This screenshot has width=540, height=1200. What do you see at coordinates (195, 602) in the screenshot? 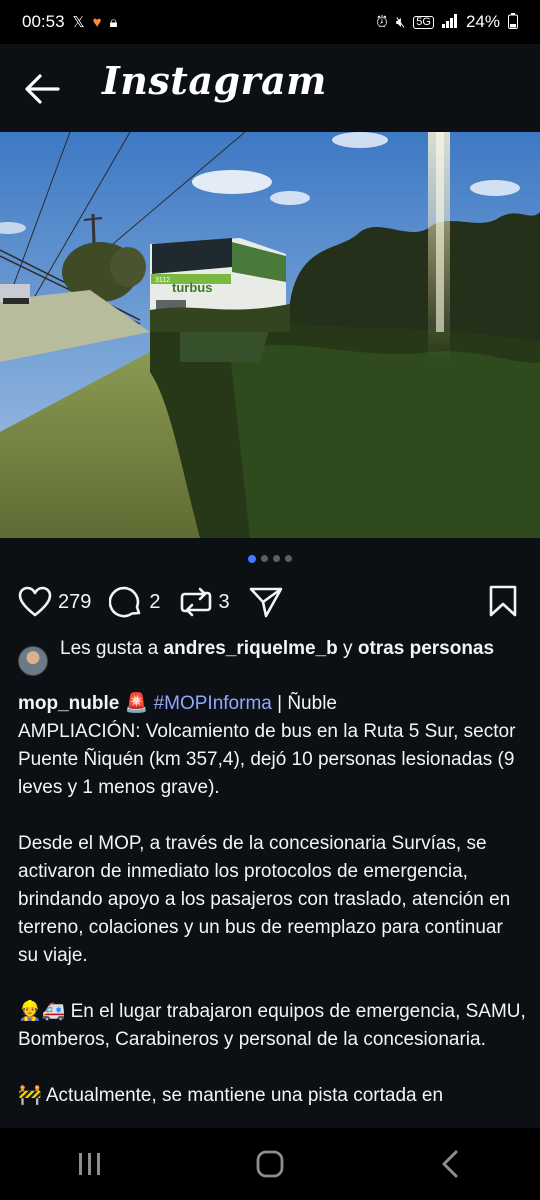
I see `repost-icon` at bounding box center [195, 602].